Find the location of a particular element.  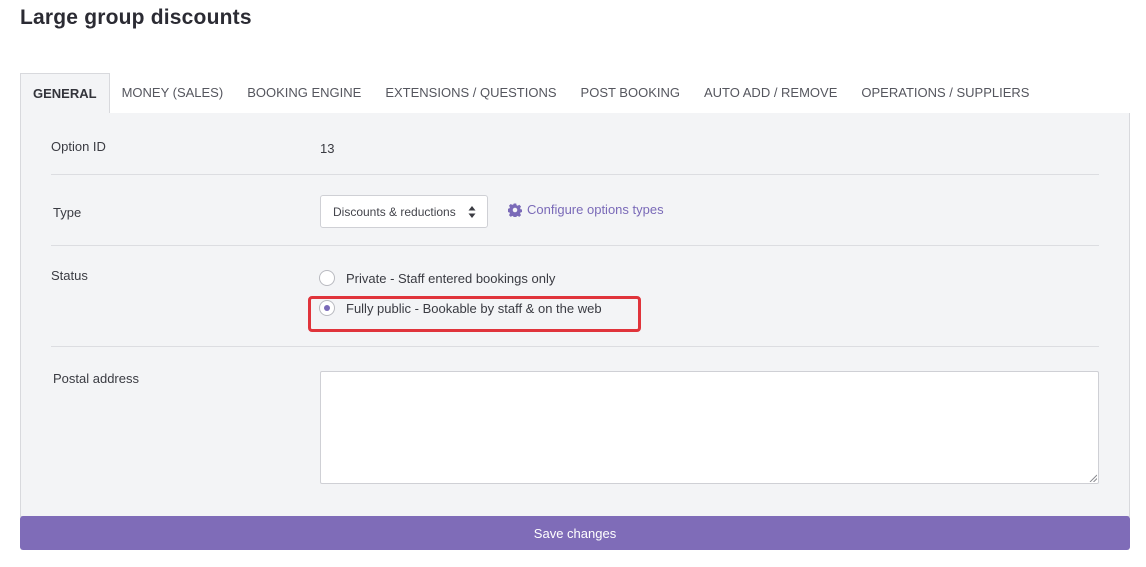

configure-options-types-label: Configure options types is located at coordinates (595, 209).